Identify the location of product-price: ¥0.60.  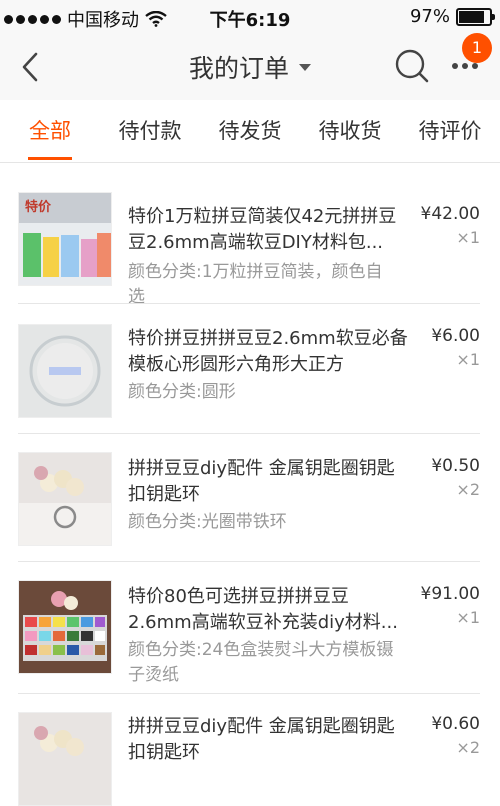
(455, 724).